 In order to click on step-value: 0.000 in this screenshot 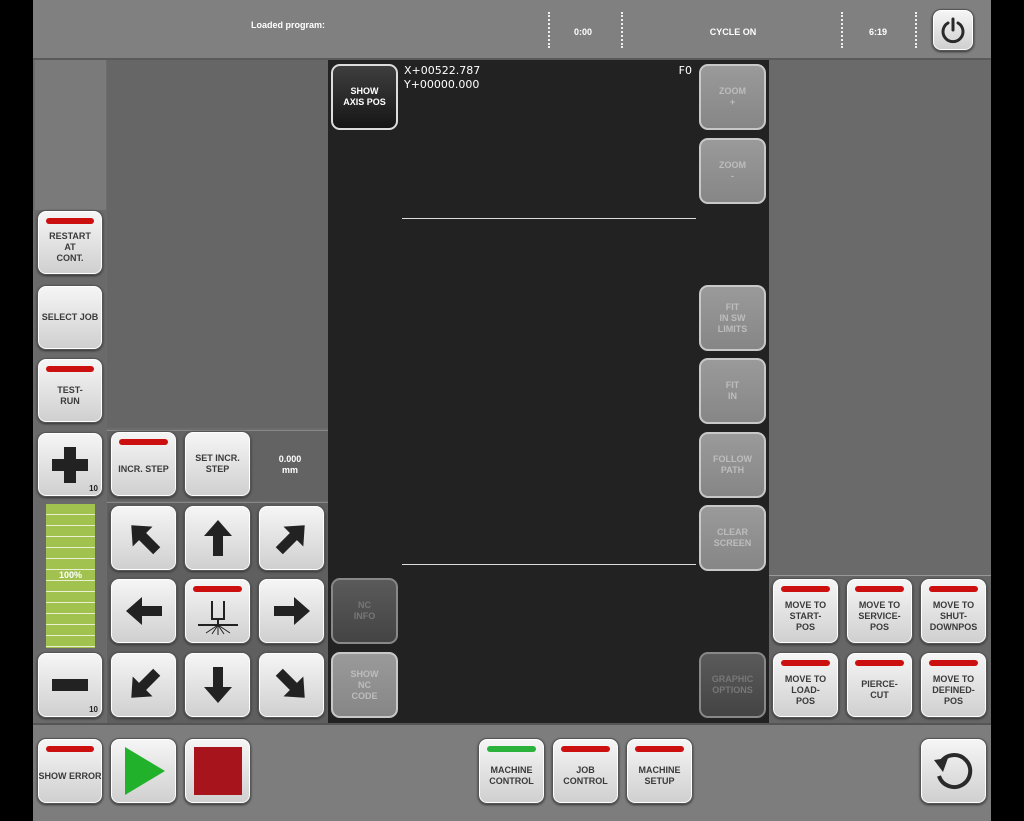, I will do `click(290, 459)`.